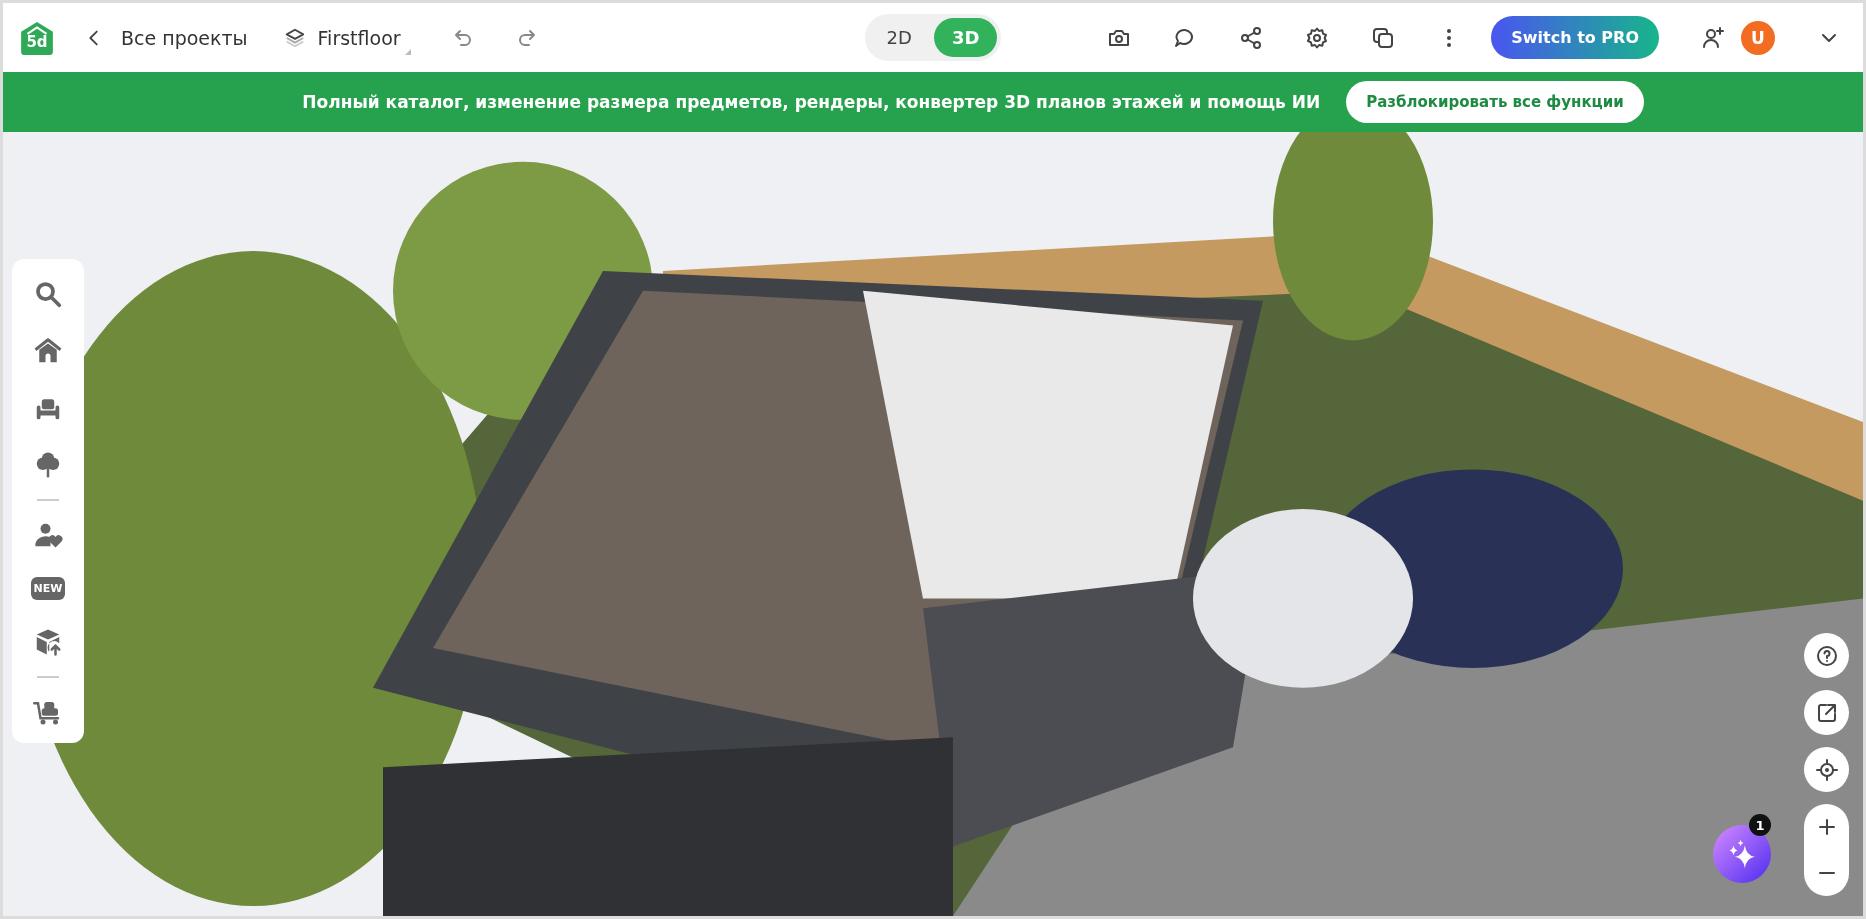  Describe the element at coordinates (965, 37) in the screenshot. I see `view-tab: 3D` at that location.